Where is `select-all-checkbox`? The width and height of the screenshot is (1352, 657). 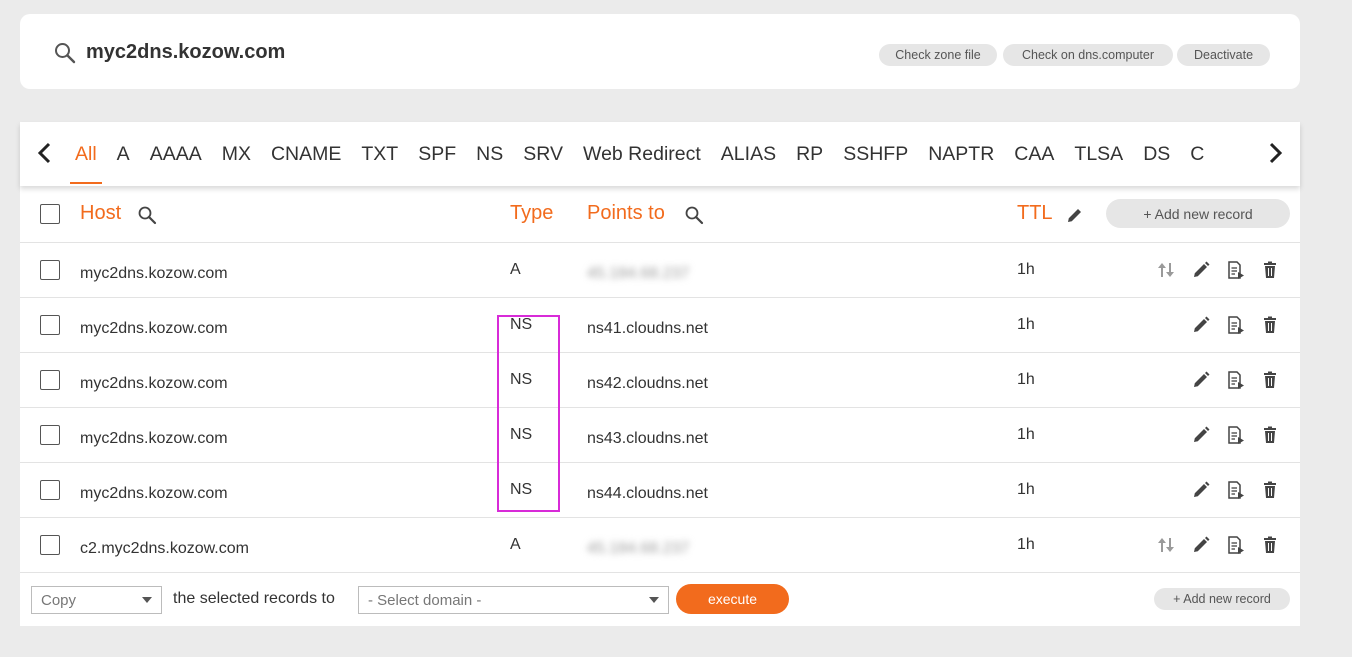 select-all-checkbox is located at coordinates (50, 214).